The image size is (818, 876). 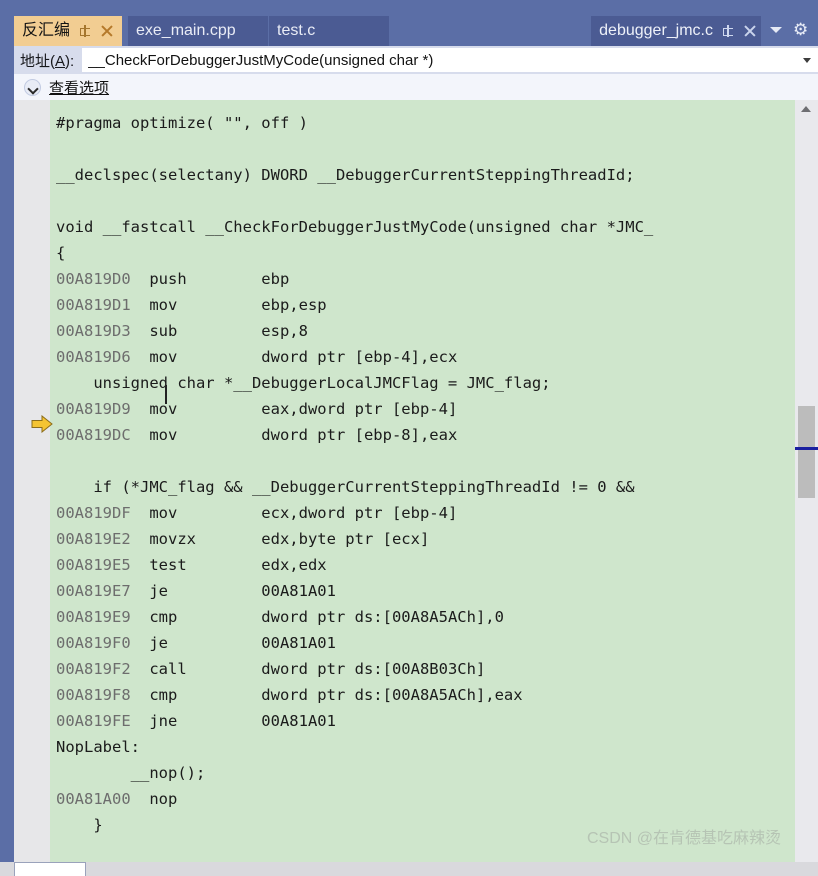 What do you see at coordinates (182, 123) in the screenshot?
I see `source-line: #pragma optimize( "", off )` at bounding box center [182, 123].